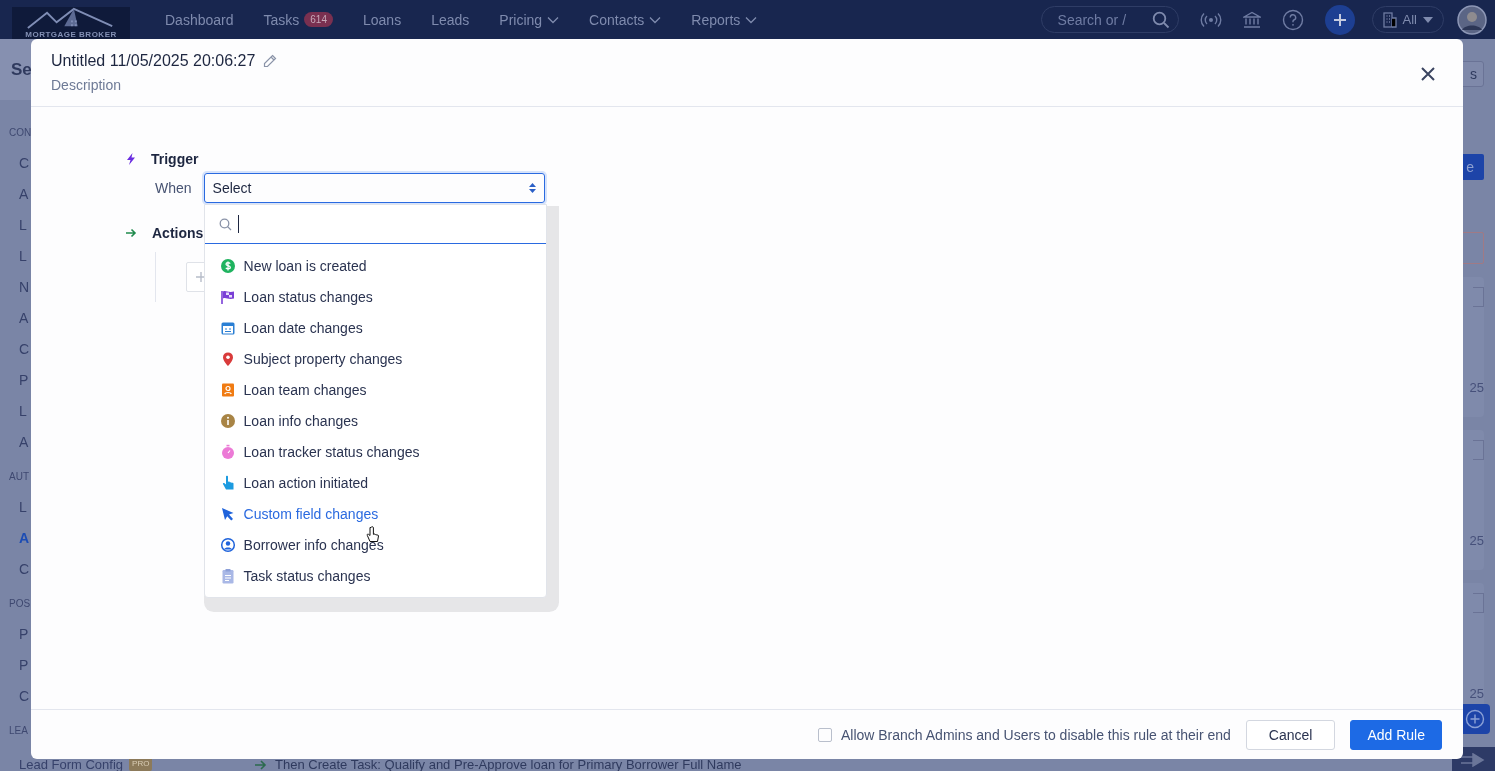 The image size is (1495, 771). What do you see at coordinates (529, 19) in the screenshot?
I see `nav-link: Pricing` at bounding box center [529, 19].